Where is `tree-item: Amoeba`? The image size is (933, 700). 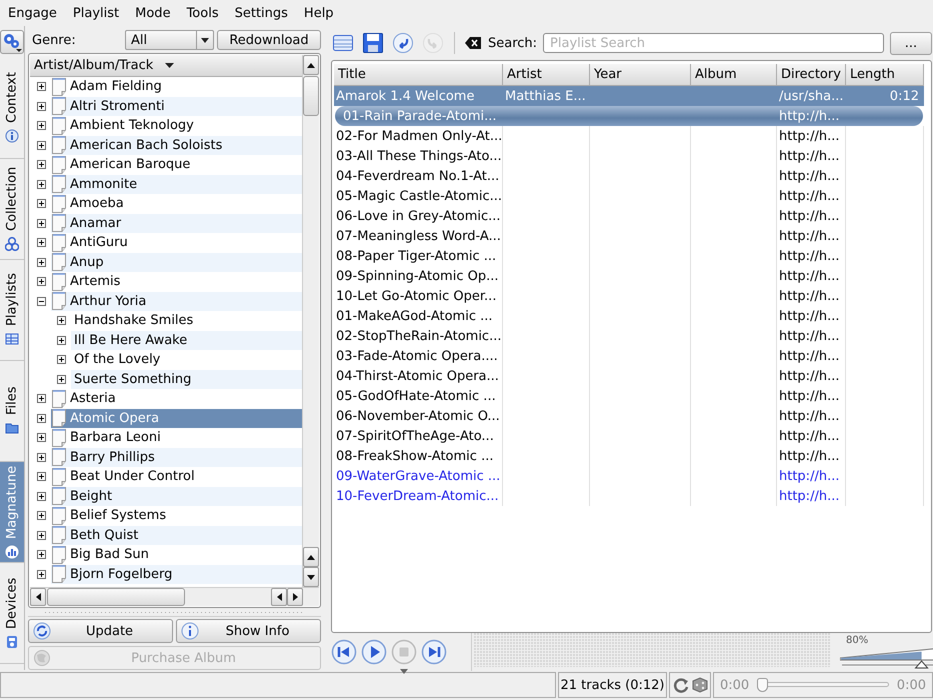 tree-item: Amoeba is located at coordinates (176, 204).